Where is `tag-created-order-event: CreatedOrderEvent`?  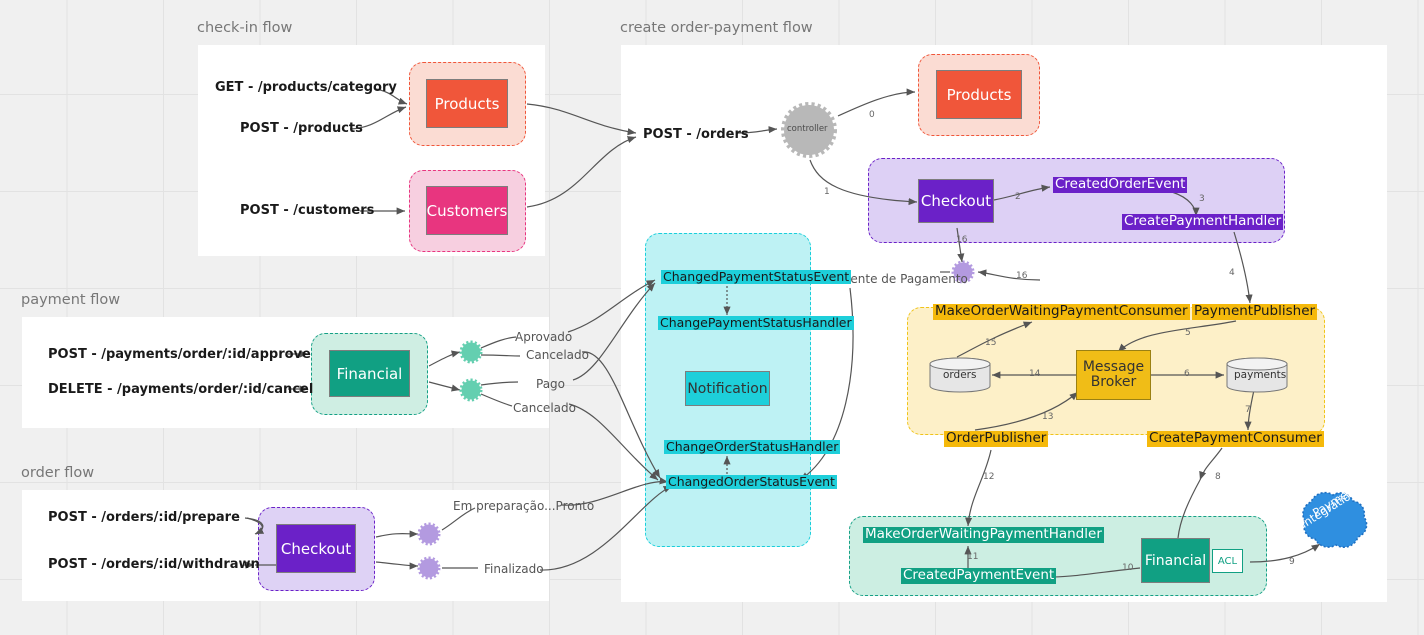 tag-created-order-event: CreatedOrderEvent is located at coordinates (1120, 184).